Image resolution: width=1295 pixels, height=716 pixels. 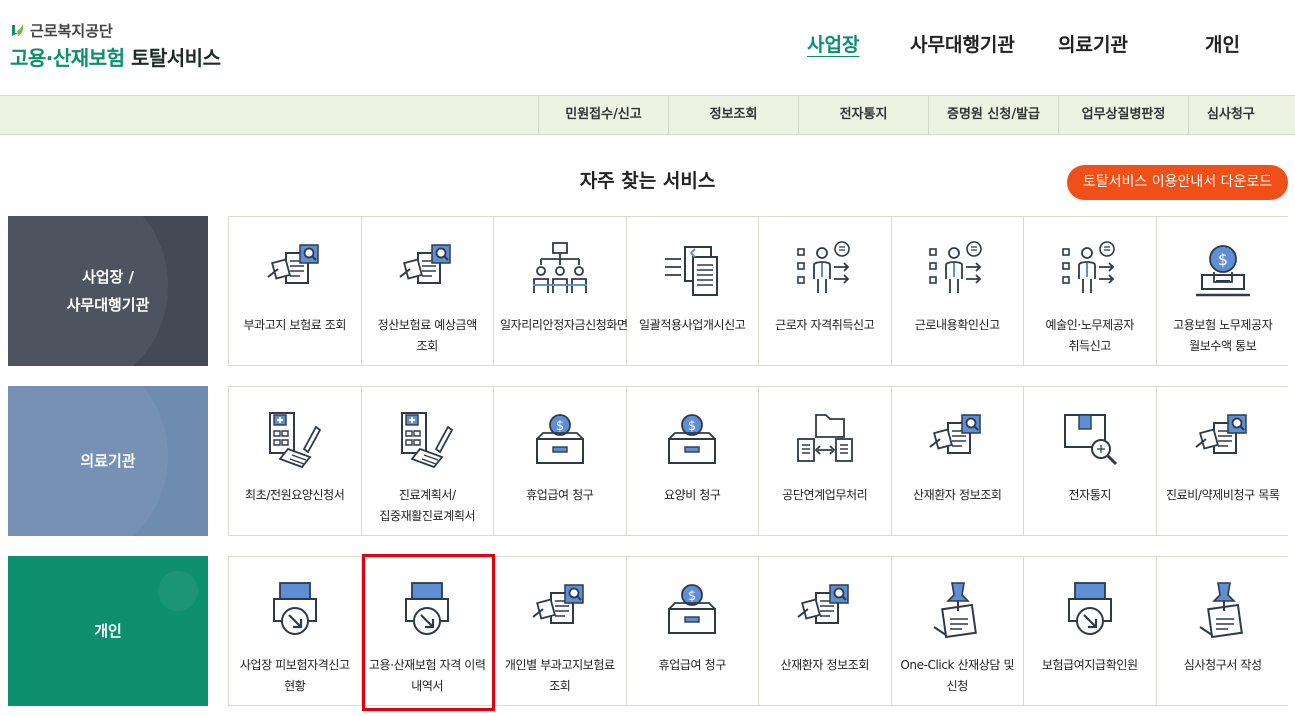 What do you see at coordinates (955, 610) in the screenshot?
I see `pin-document-icon` at bounding box center [955, 610].